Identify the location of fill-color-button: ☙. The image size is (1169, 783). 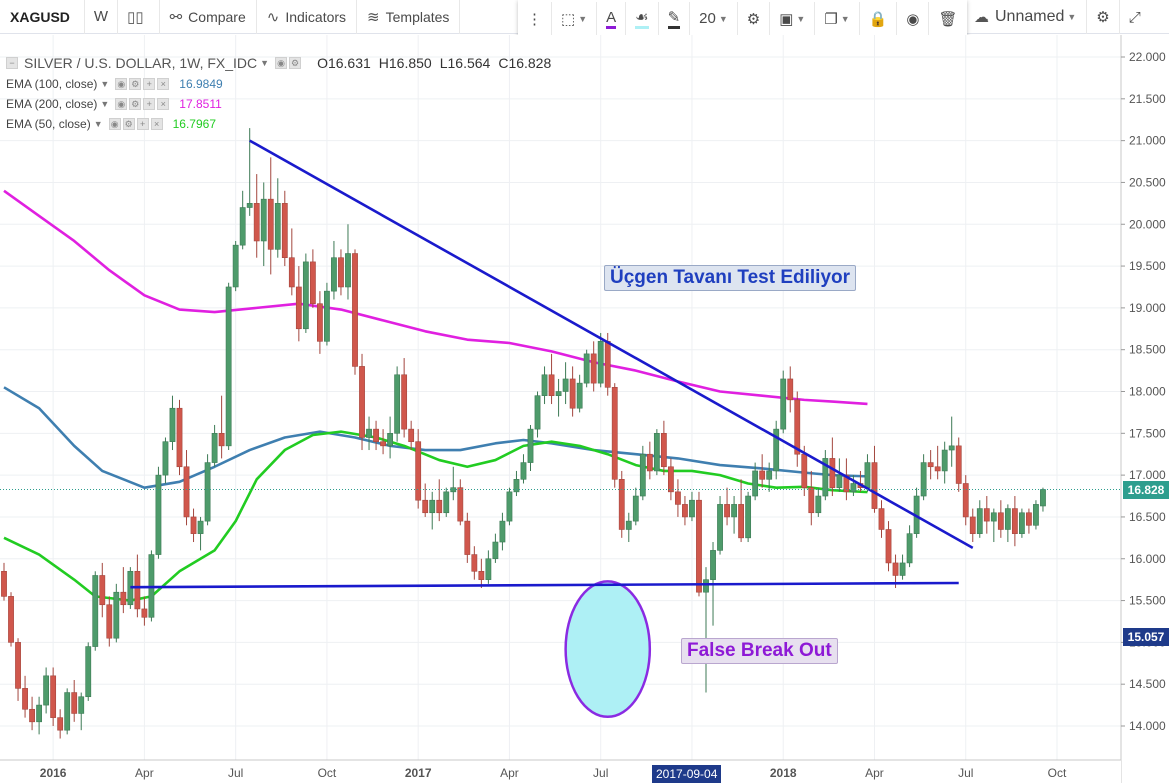
(642, 18).